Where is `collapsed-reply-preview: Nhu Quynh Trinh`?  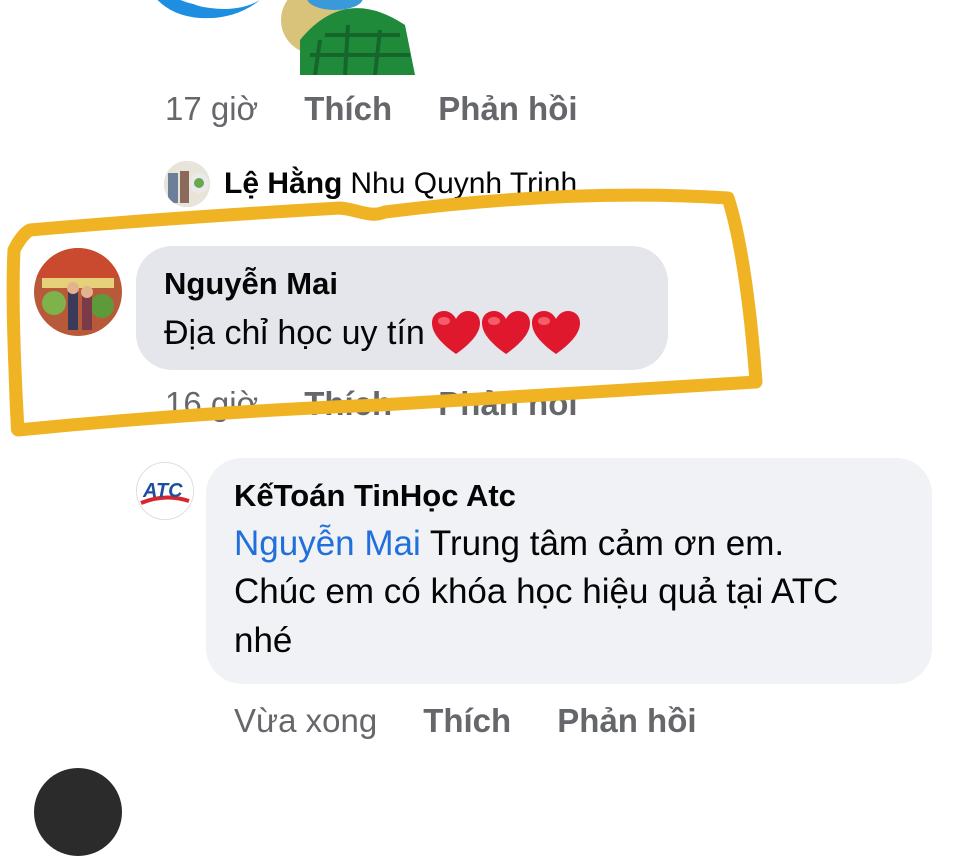
collapsed-reply-preview: Nhu Quynh Trinh is located at coordinates (464, 183).